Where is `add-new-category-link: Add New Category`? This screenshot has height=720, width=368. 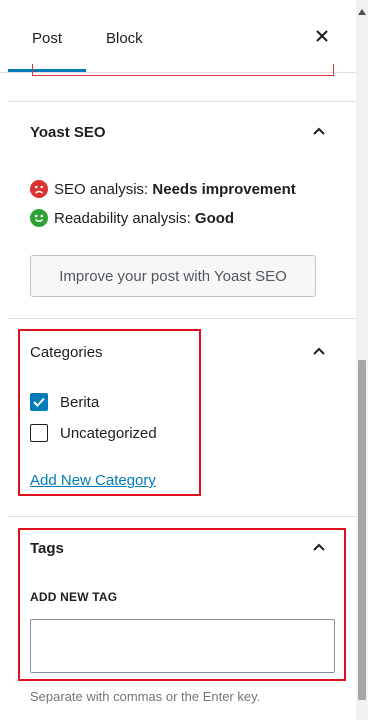 add-new-category-link: Add New Category is located at coordinates (93, 480).